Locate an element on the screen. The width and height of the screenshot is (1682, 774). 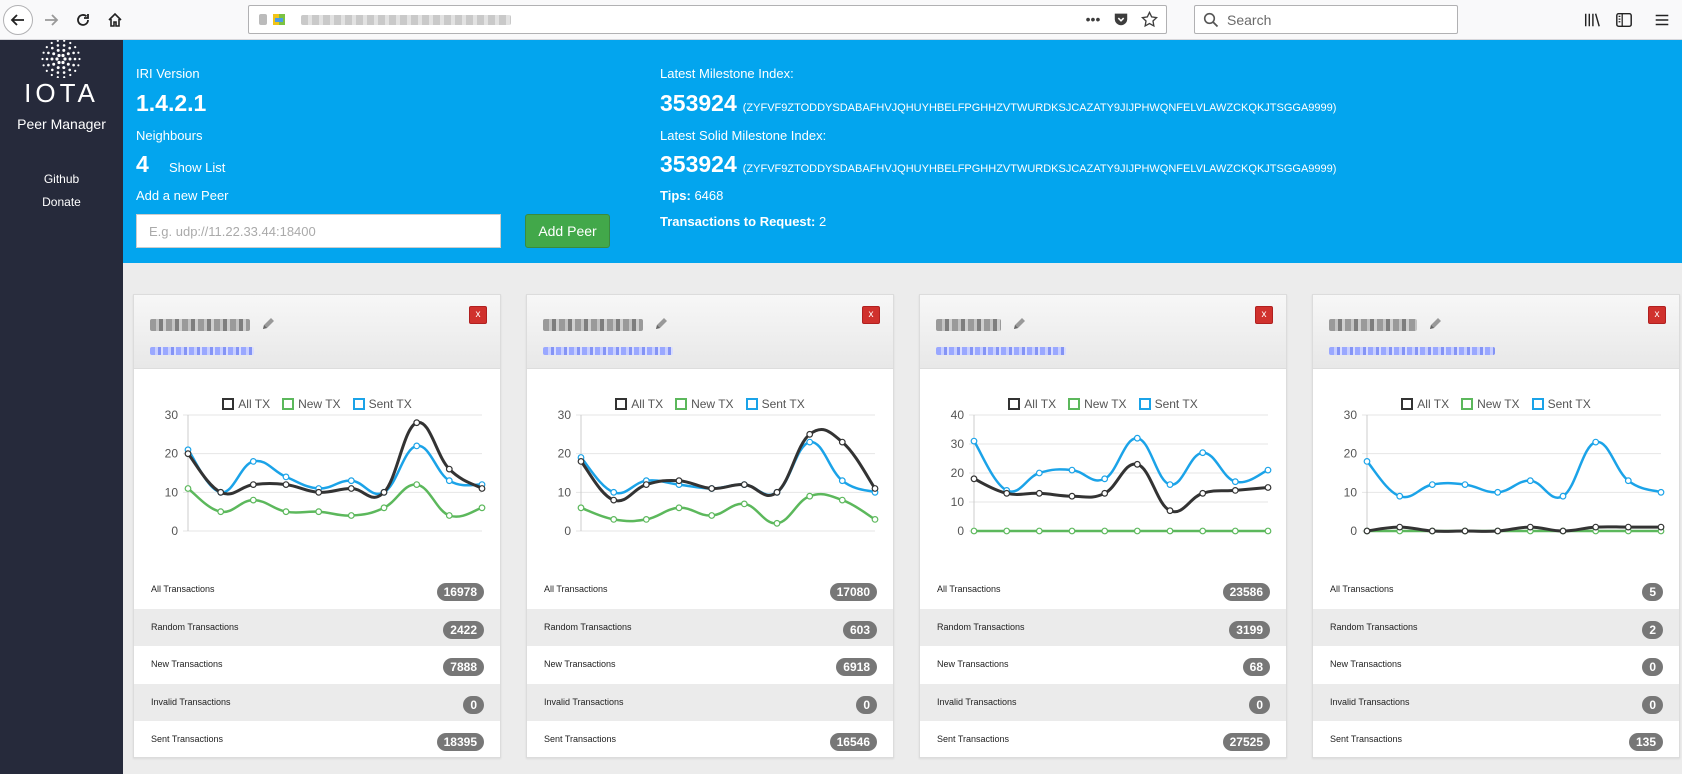
bookmark-star-icon is located at coordinates (1149, 19).